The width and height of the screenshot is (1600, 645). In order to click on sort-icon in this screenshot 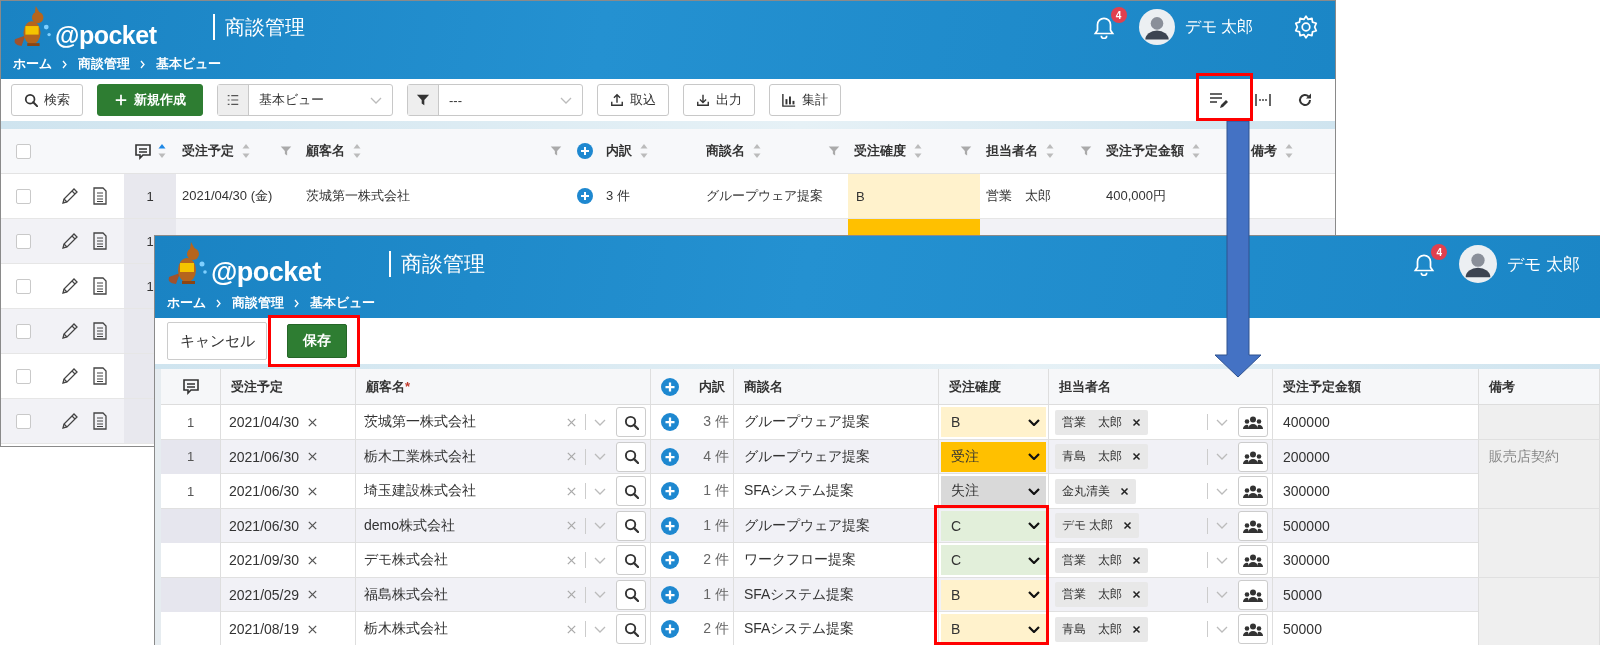, I will do `click(162, 151)`.